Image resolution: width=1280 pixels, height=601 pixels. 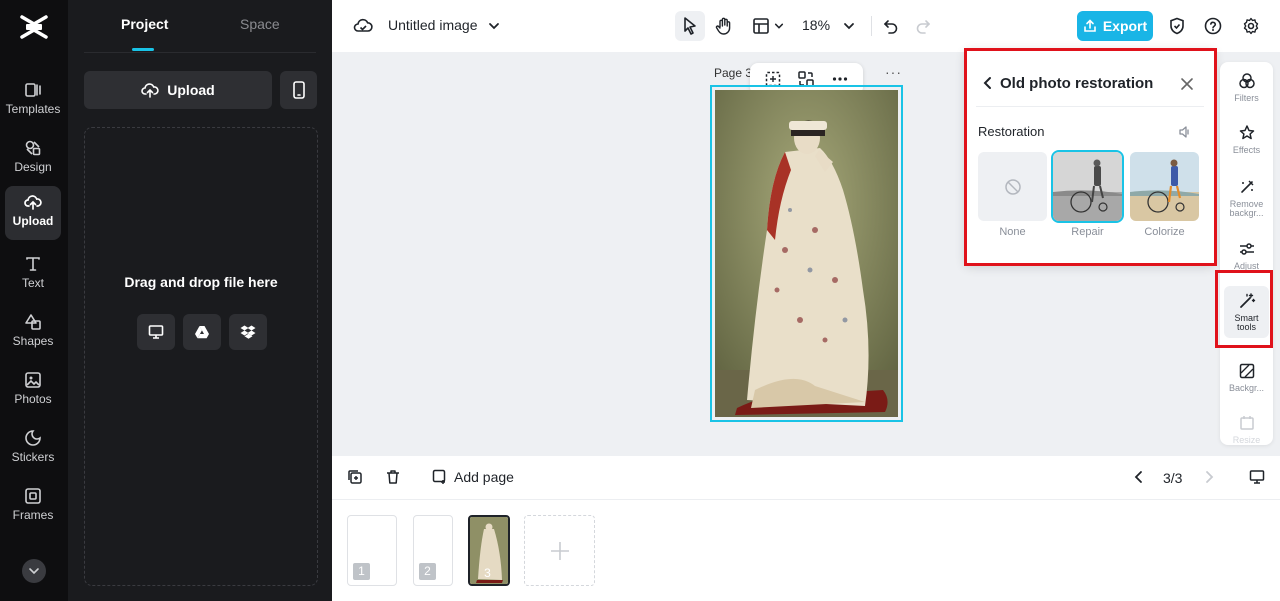 I want to click on rail-more-button, so click(x=34, y=571).